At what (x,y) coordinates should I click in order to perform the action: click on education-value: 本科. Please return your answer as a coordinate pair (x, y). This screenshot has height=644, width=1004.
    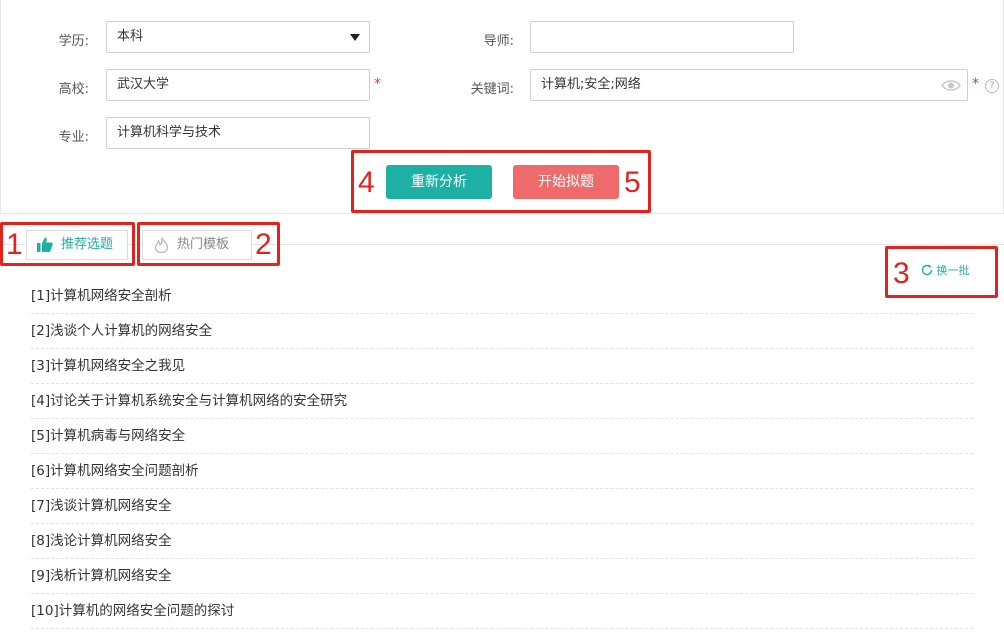
    Looking at the image, I should click on (130, 36).